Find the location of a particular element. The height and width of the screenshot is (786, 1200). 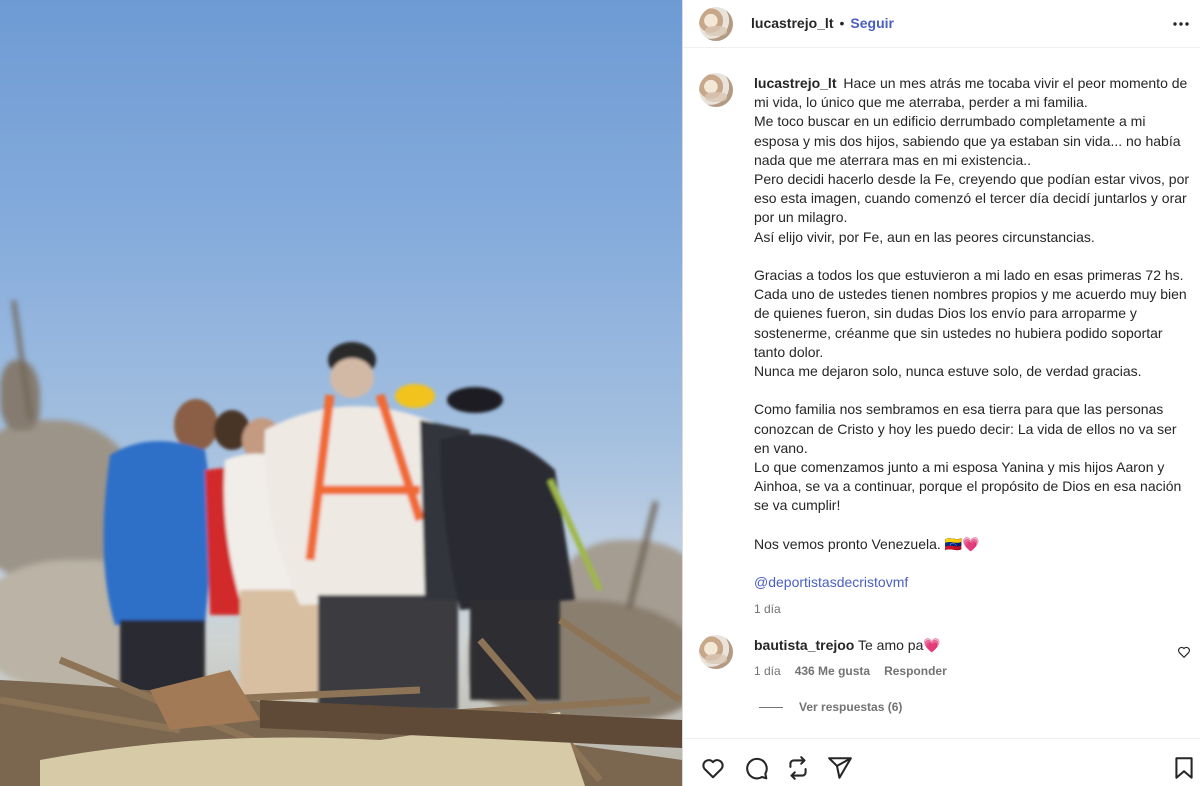

author-avatar is located at coordinates (716, 24).